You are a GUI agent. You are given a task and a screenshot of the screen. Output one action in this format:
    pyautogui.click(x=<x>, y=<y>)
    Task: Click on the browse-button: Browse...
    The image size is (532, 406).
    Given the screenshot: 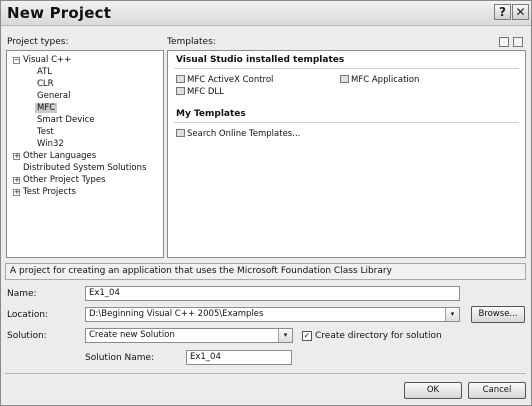 What is the action you would take?
    pyautogui.click(x=498, y=314)
    